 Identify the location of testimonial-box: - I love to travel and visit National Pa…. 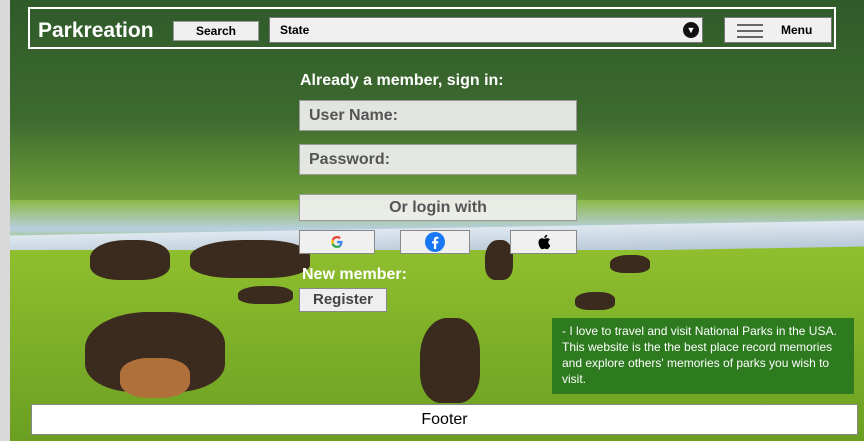
(703, 356).